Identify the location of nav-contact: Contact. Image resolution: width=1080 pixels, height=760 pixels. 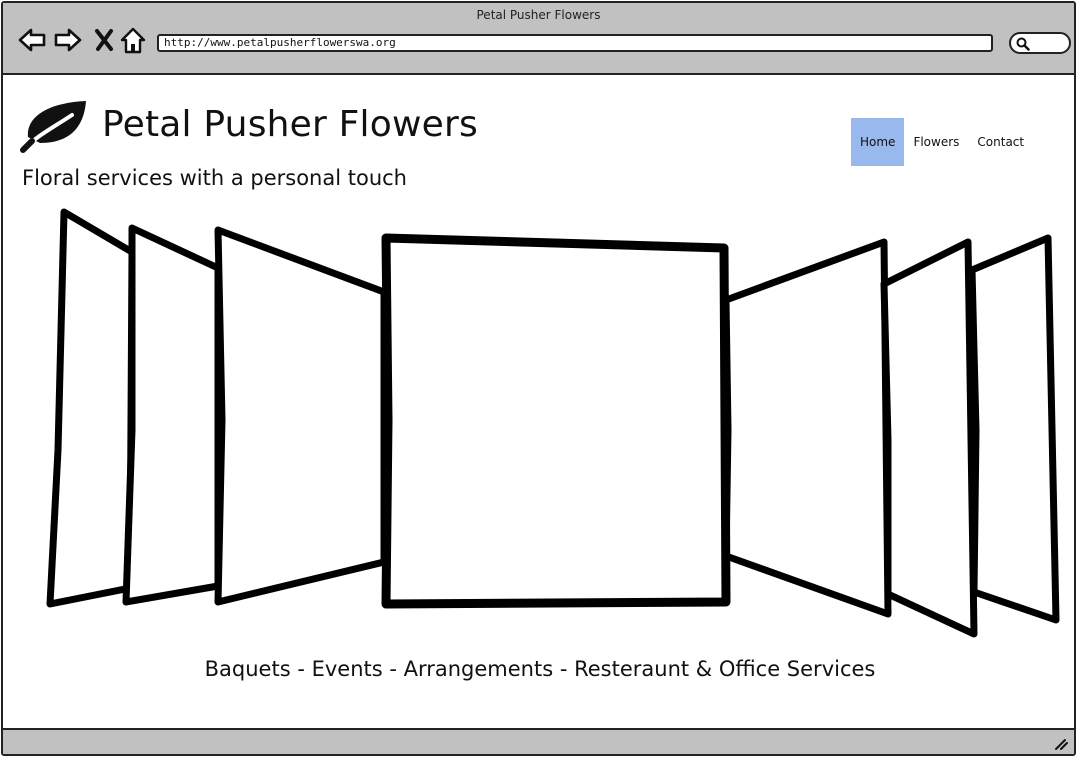
(1000, 142).